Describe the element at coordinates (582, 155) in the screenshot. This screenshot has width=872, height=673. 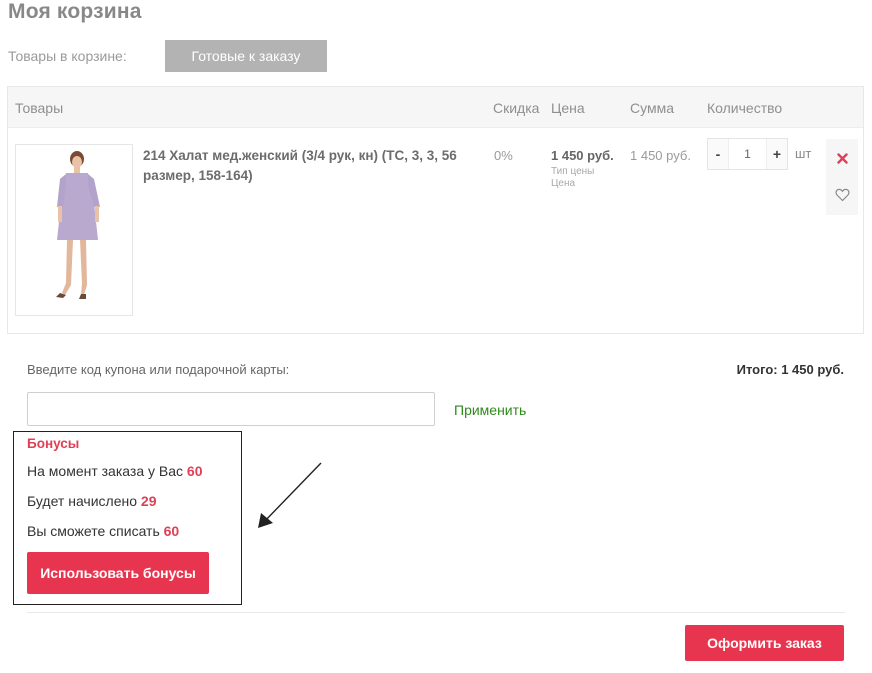
I see `product-price: 1 450 руб.` at that location.